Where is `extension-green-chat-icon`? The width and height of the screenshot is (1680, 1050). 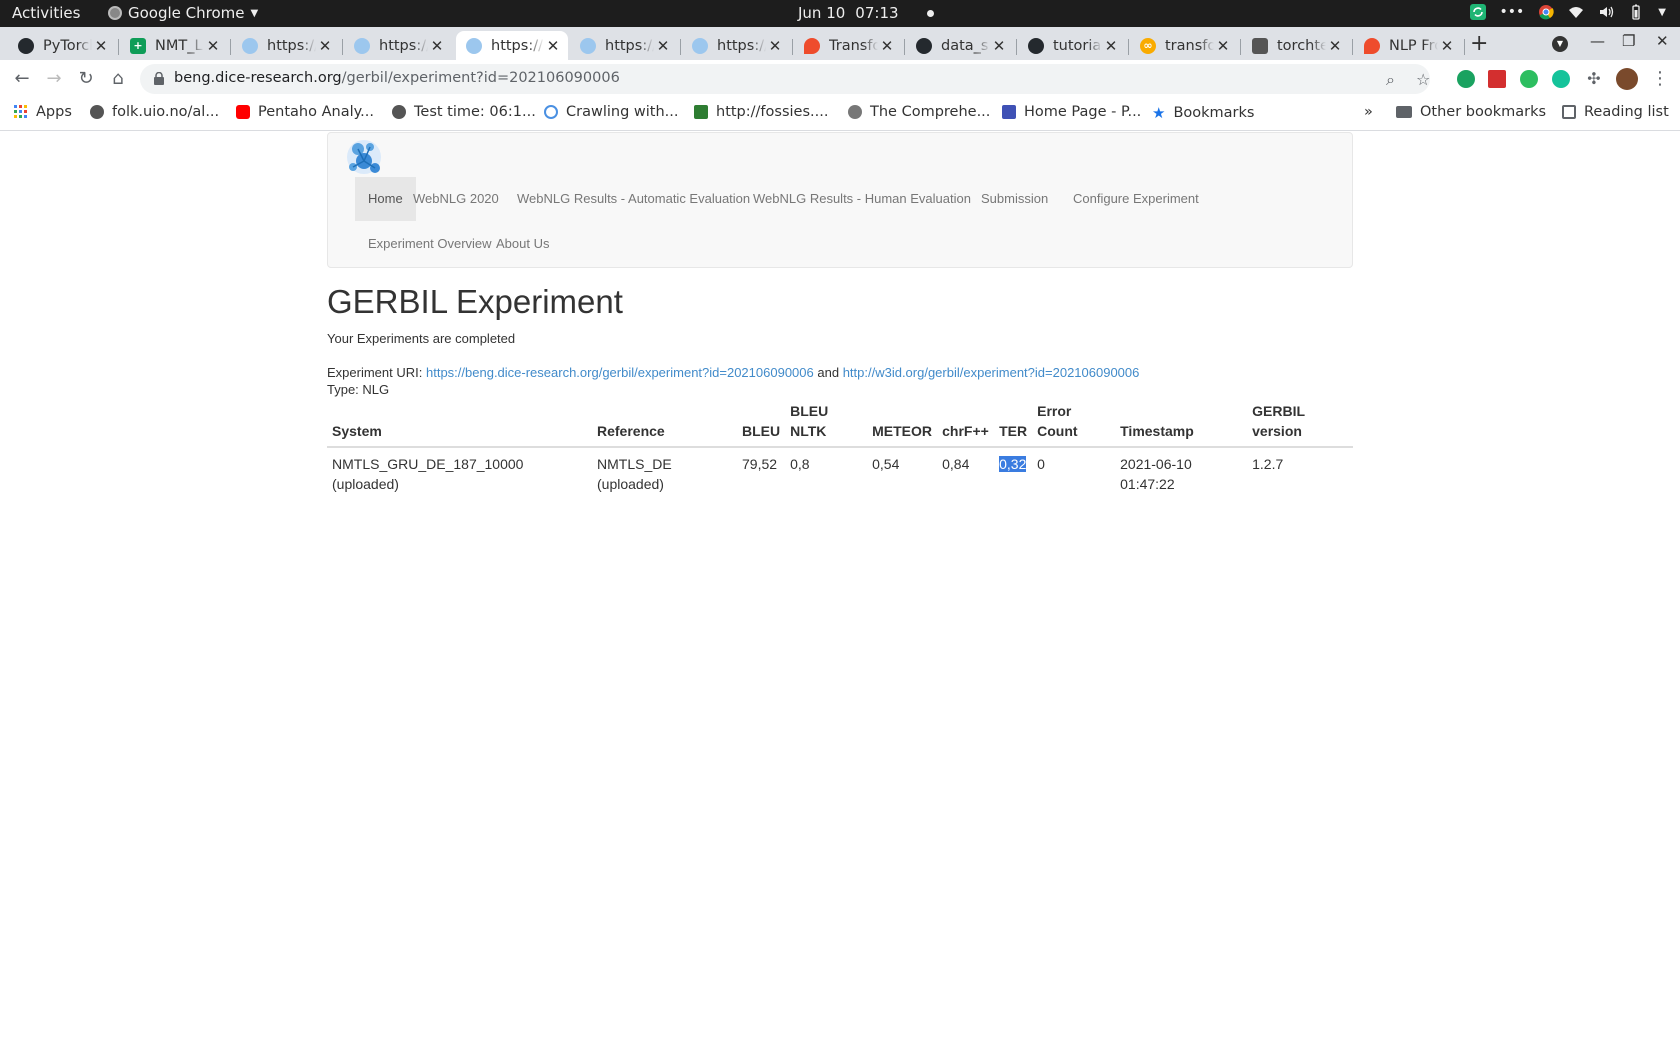
extension-green-chat-icon is located at coordinates (1466, 79).